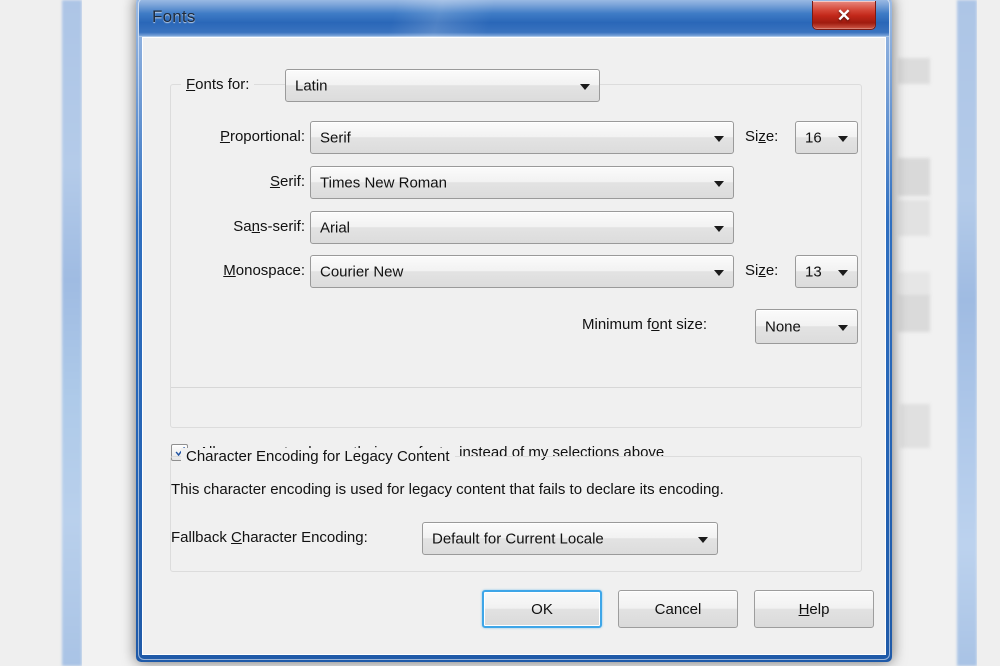 The image size is (1000, 666). I want to click on fallback-encoding-select: Default for Current Locale, so click(570, 538).